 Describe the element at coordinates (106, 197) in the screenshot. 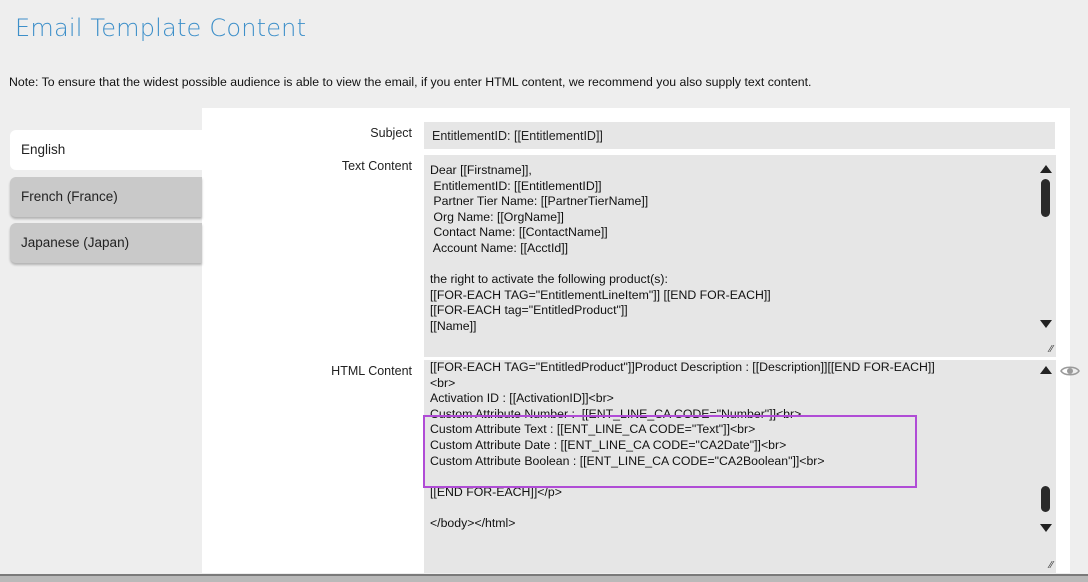

I see `tab-french-france: French (France)` at that location.